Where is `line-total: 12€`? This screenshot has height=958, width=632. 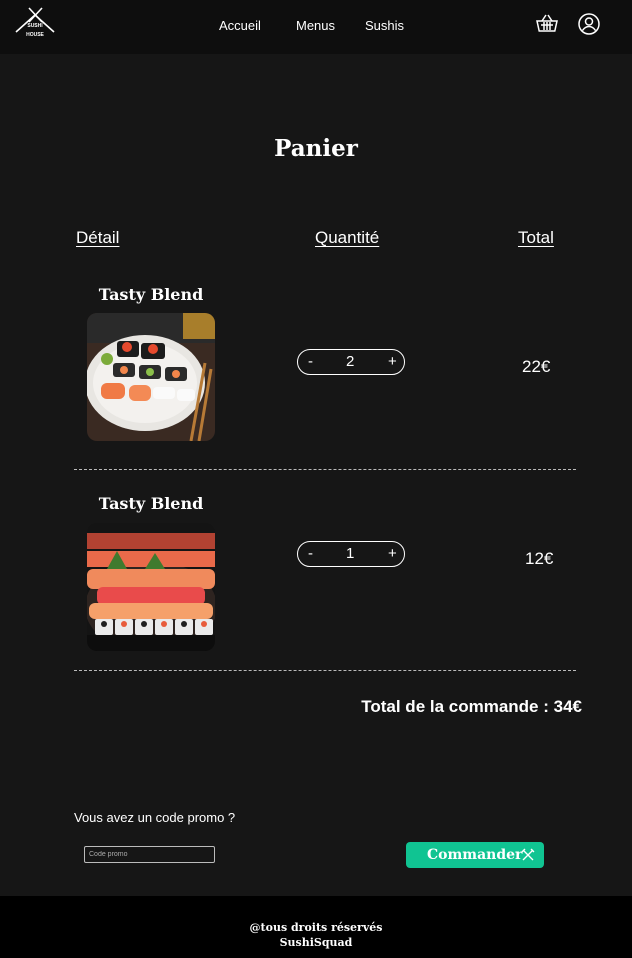 line-total: 12€ is located at coordinates (539, 558).